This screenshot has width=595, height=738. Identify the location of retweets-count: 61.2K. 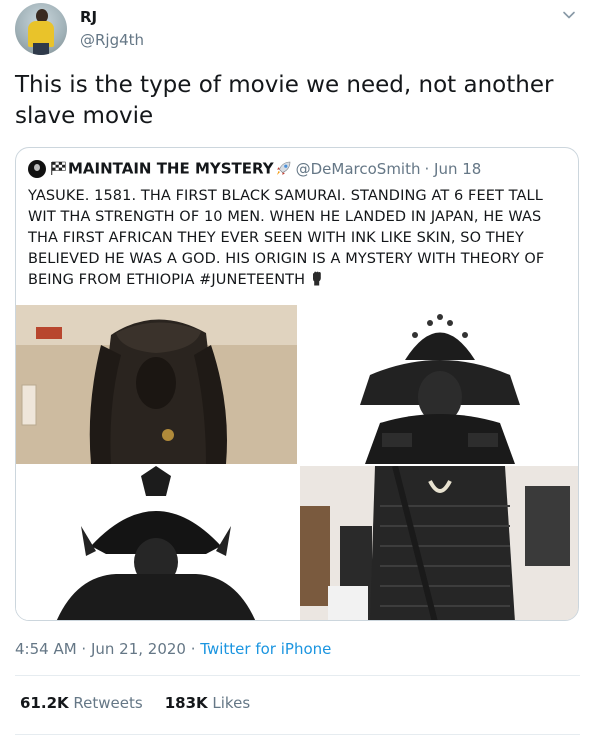
(44, 703).